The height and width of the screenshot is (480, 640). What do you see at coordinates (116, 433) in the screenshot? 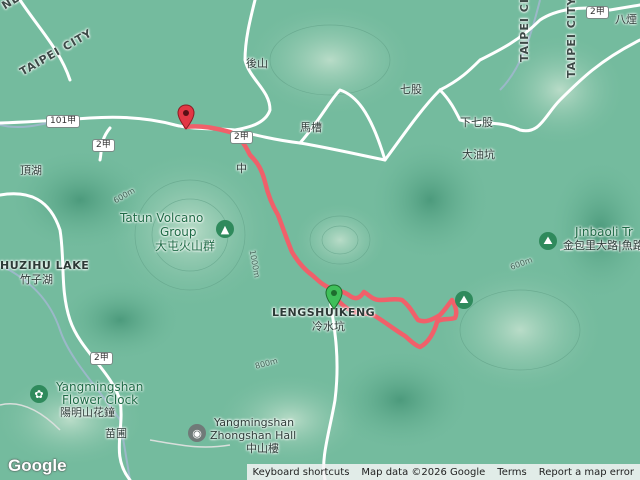
I see `map-label-miaopu: 苗圃` at bounding box center [116, 433].